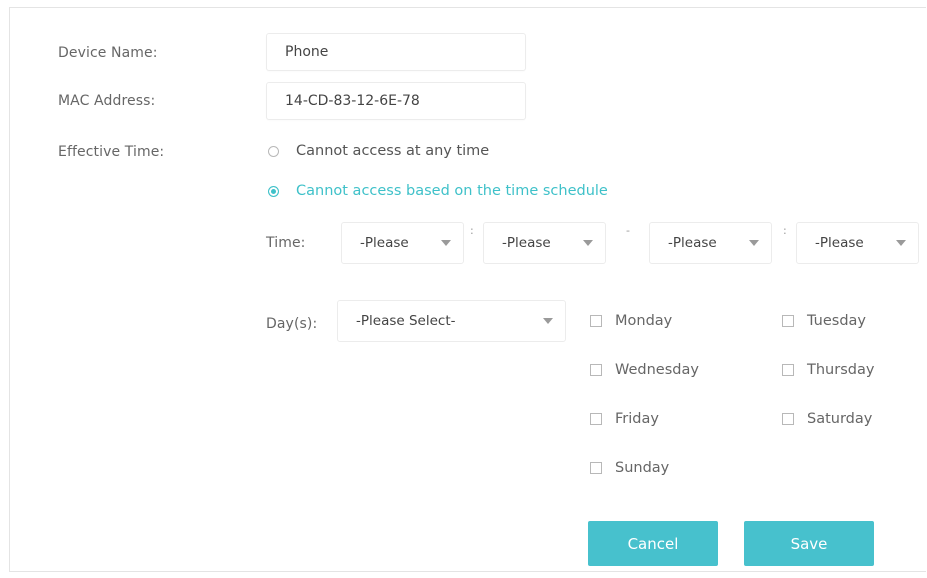 This screenshot has width=927, height=578. What do you see at coordinates (107, 101) in the screenshot?
I see `mac-address-label: MAC Address:` at bounding box center [107, 101].